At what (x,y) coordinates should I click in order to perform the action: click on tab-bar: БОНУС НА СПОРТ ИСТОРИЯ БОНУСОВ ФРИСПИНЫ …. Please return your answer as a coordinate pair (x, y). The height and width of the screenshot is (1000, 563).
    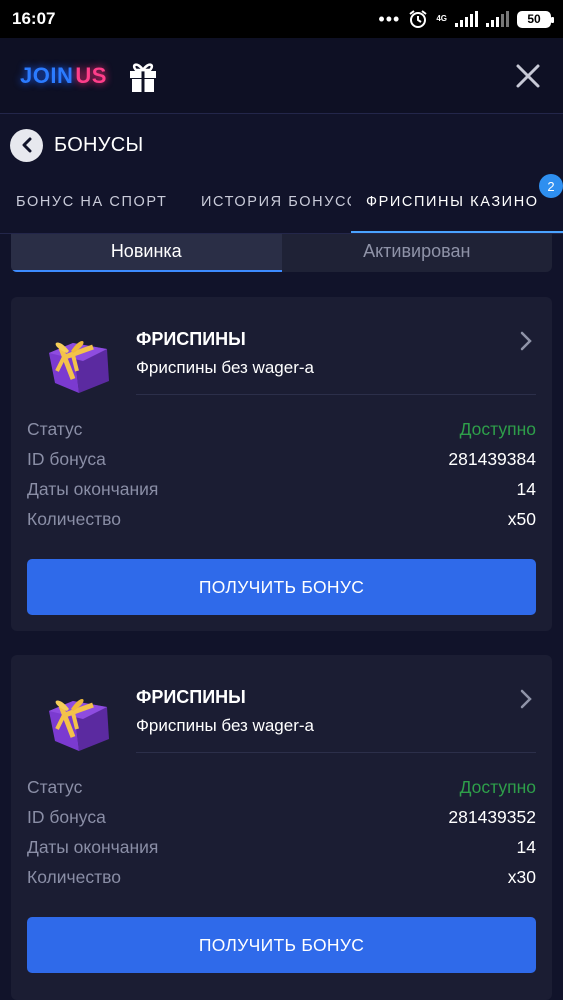
    Looking at the image, I should click on (281, 205).